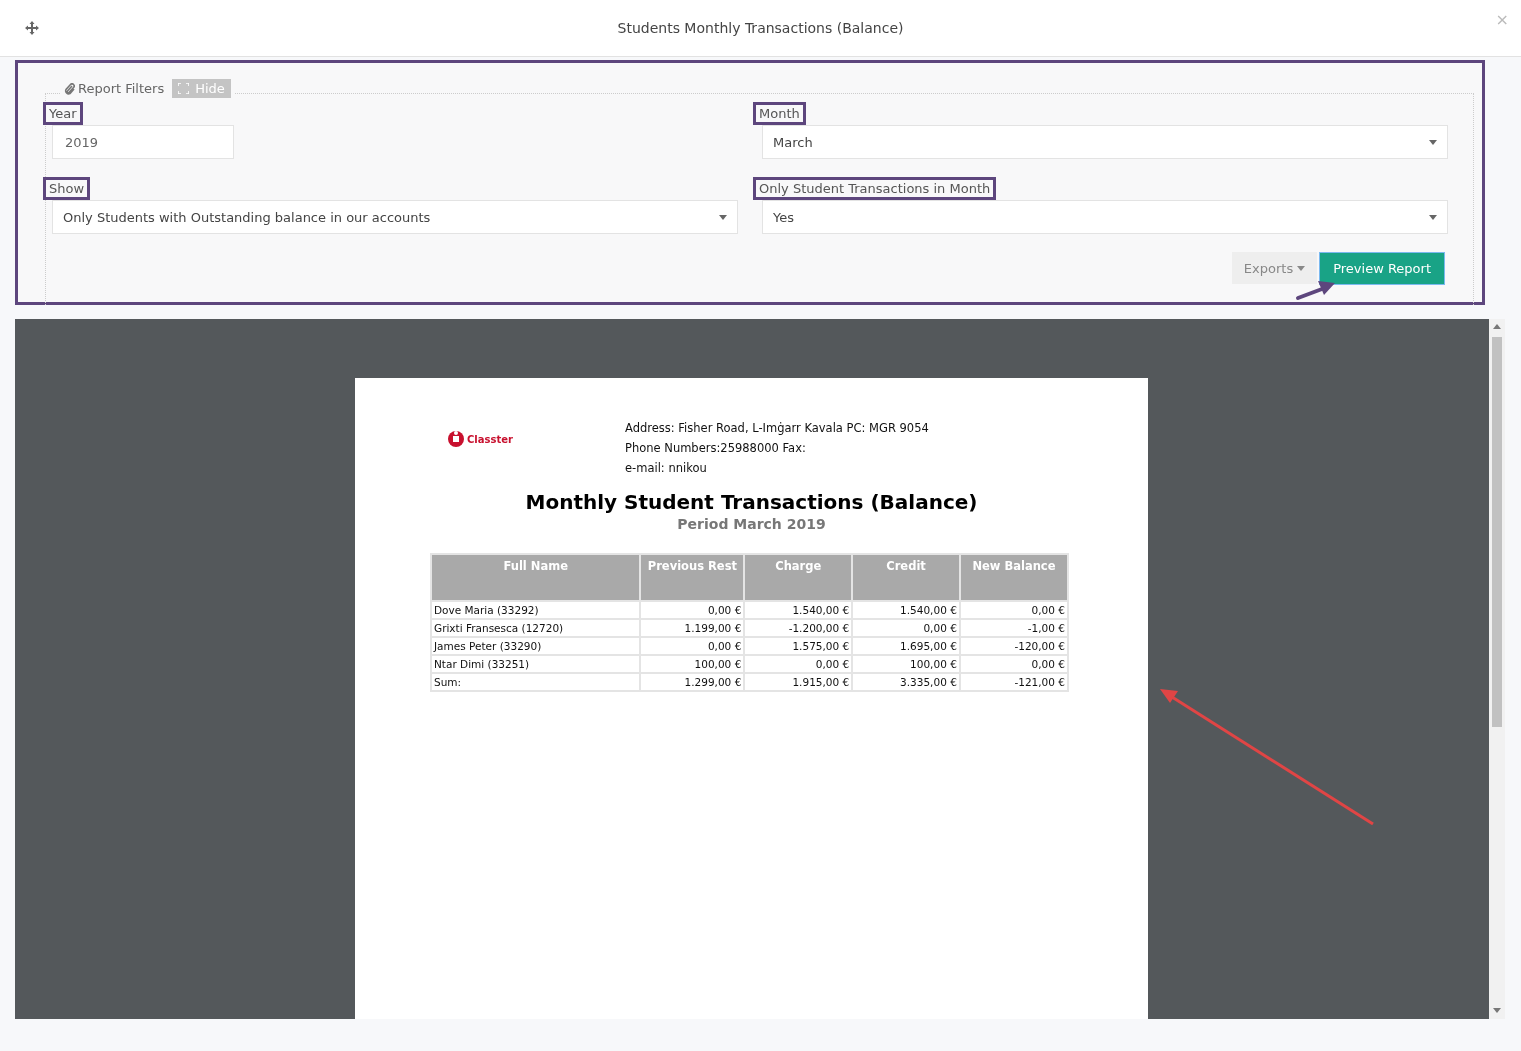  Describe the element at coordinates (692, 682) in the screenshot. I see `table-cell: 1.299,00 €` at that location.